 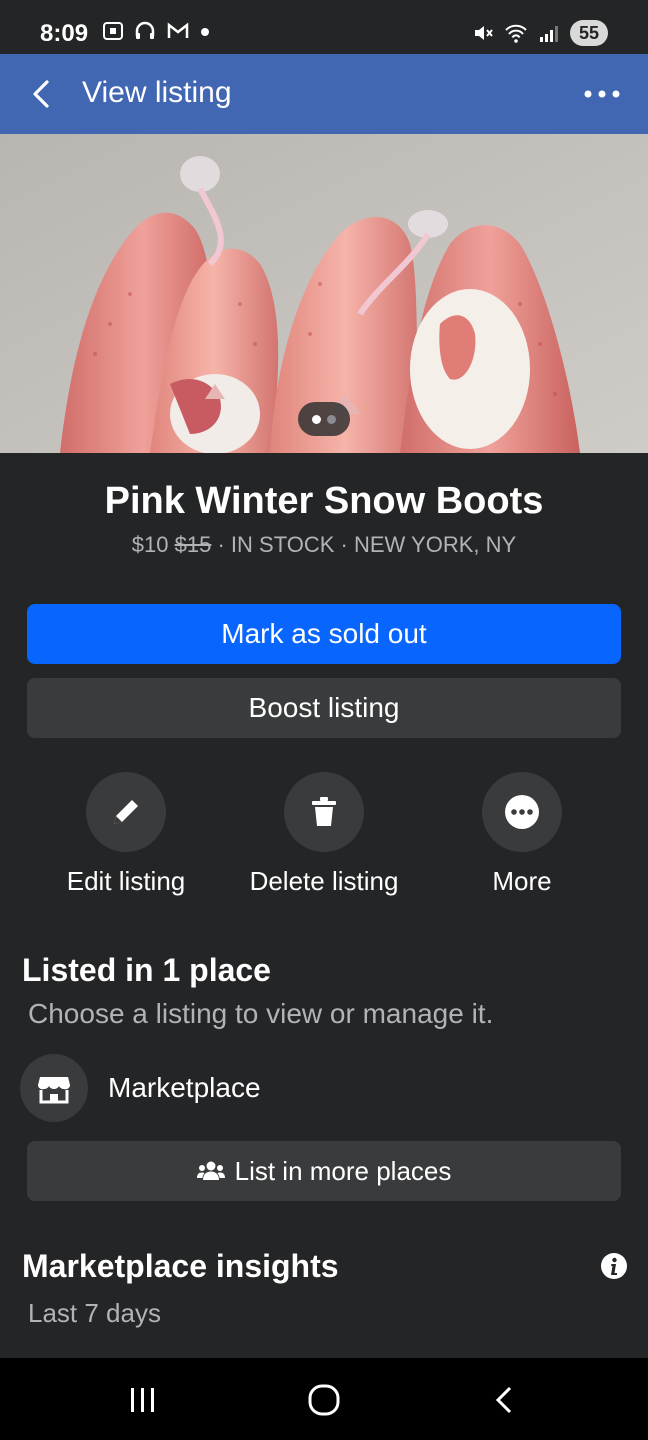 What do you see at coordinates (64, 33) in the screenshot?
I see `status-time: 8:09` at bounding box center [64, 33].